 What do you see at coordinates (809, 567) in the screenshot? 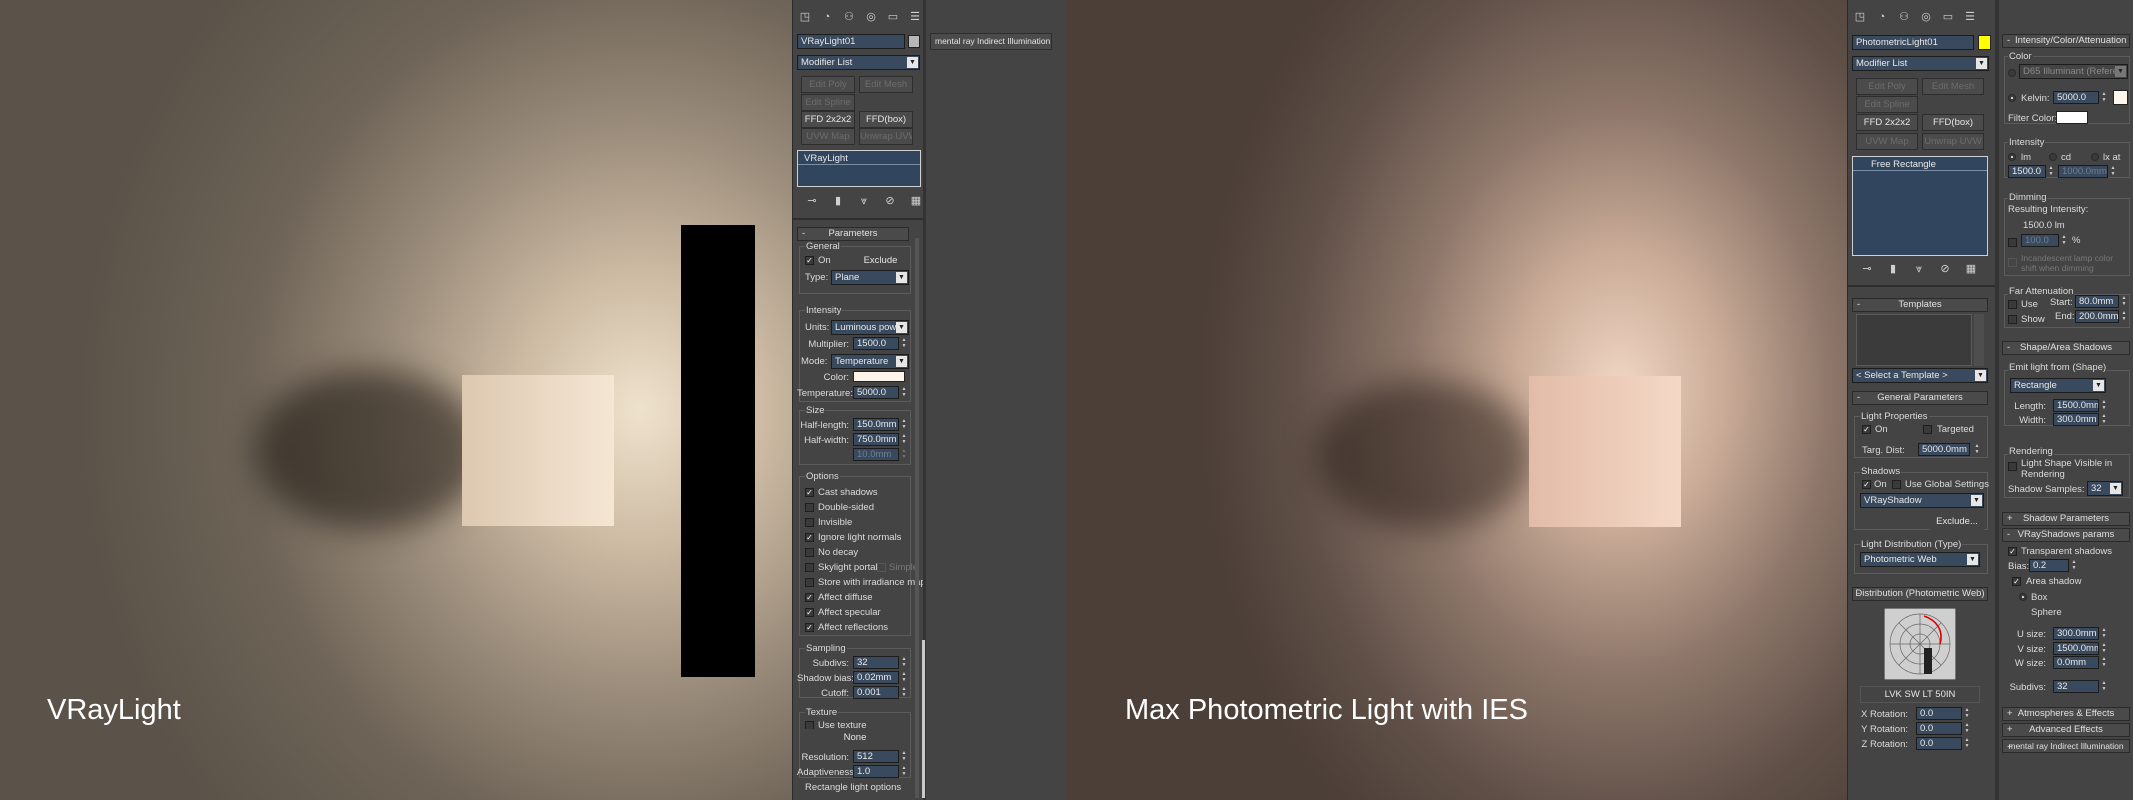
I see `skylight-portal-checkbox` at bounding box center [809, 567].